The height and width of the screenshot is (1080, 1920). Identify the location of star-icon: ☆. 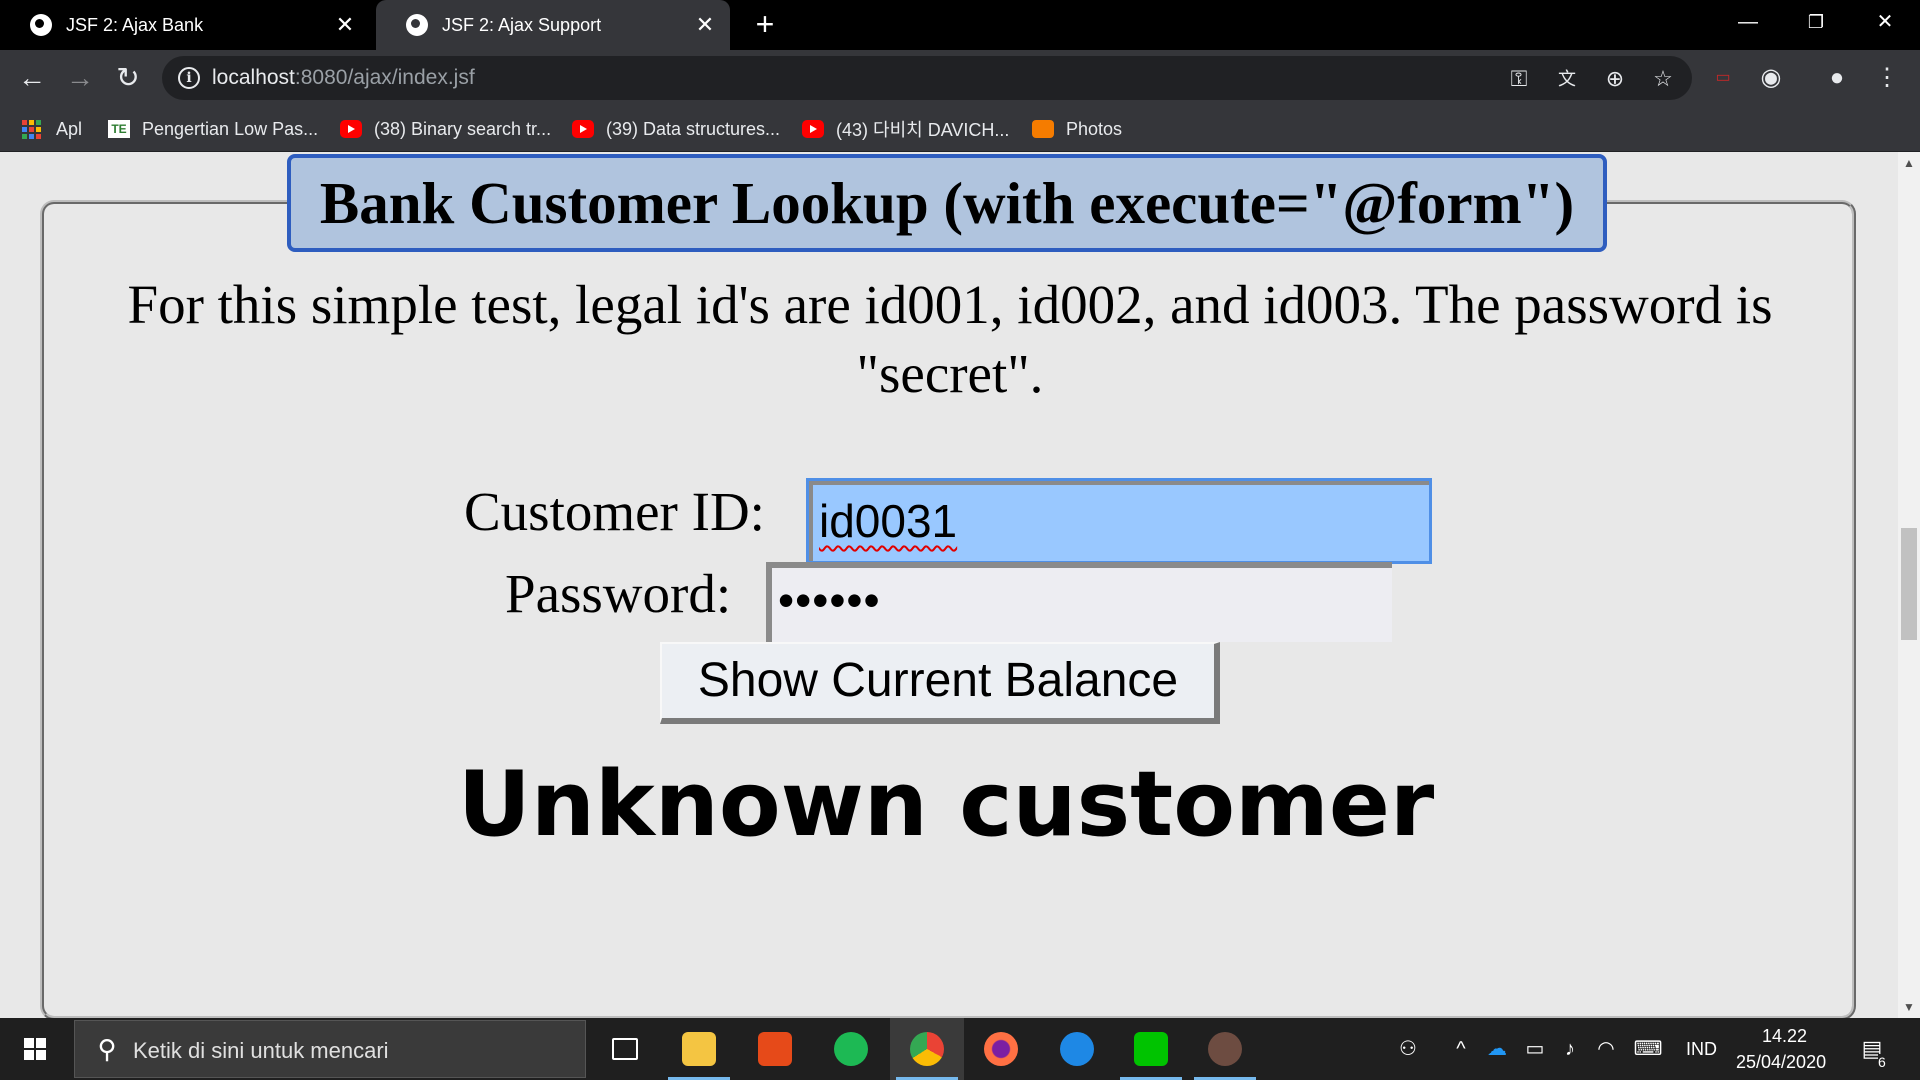
(1663, 79).